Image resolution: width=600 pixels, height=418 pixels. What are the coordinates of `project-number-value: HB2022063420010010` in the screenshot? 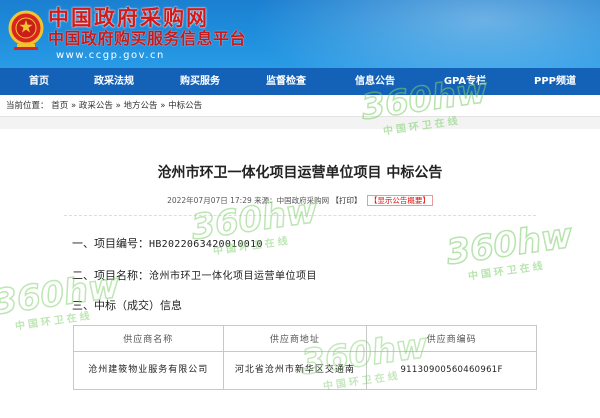 It's located at (206, 244).